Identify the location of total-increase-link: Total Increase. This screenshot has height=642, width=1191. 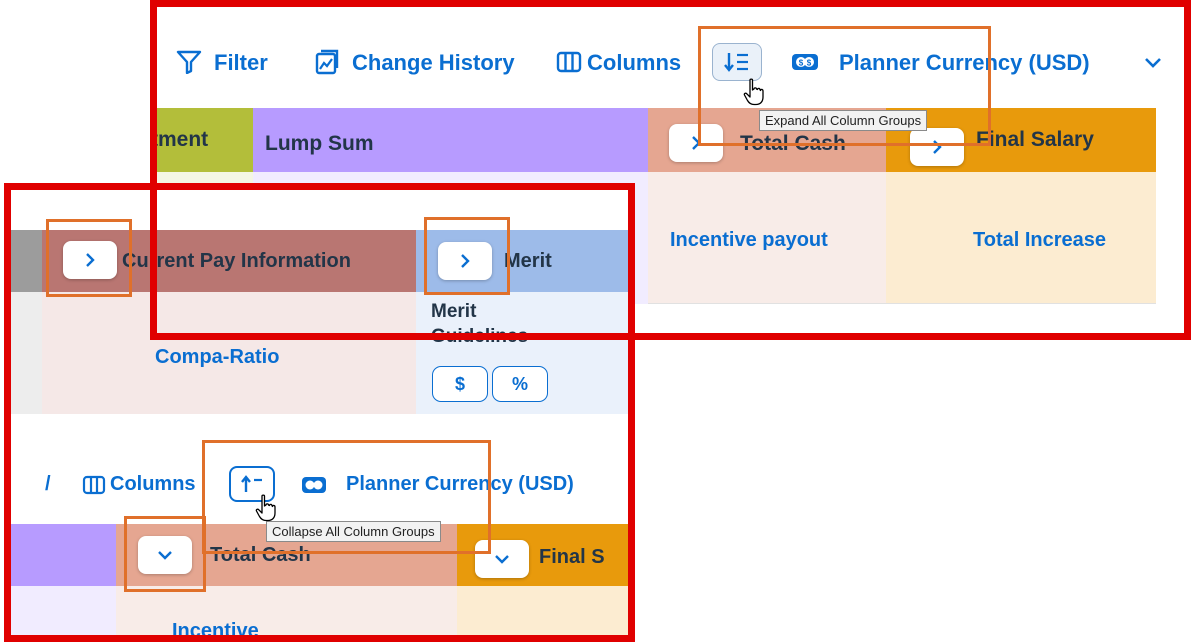
(1039, 240).